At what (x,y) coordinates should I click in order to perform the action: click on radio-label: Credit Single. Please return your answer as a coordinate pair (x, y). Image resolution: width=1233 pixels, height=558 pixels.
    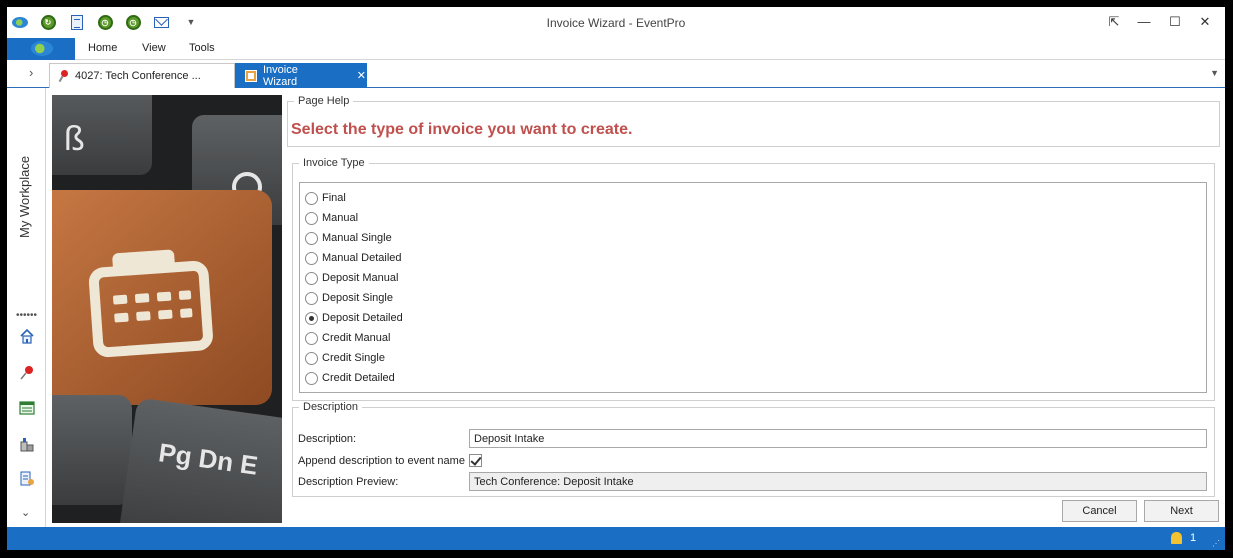
    Looking at the image, I should click on (353, 358).